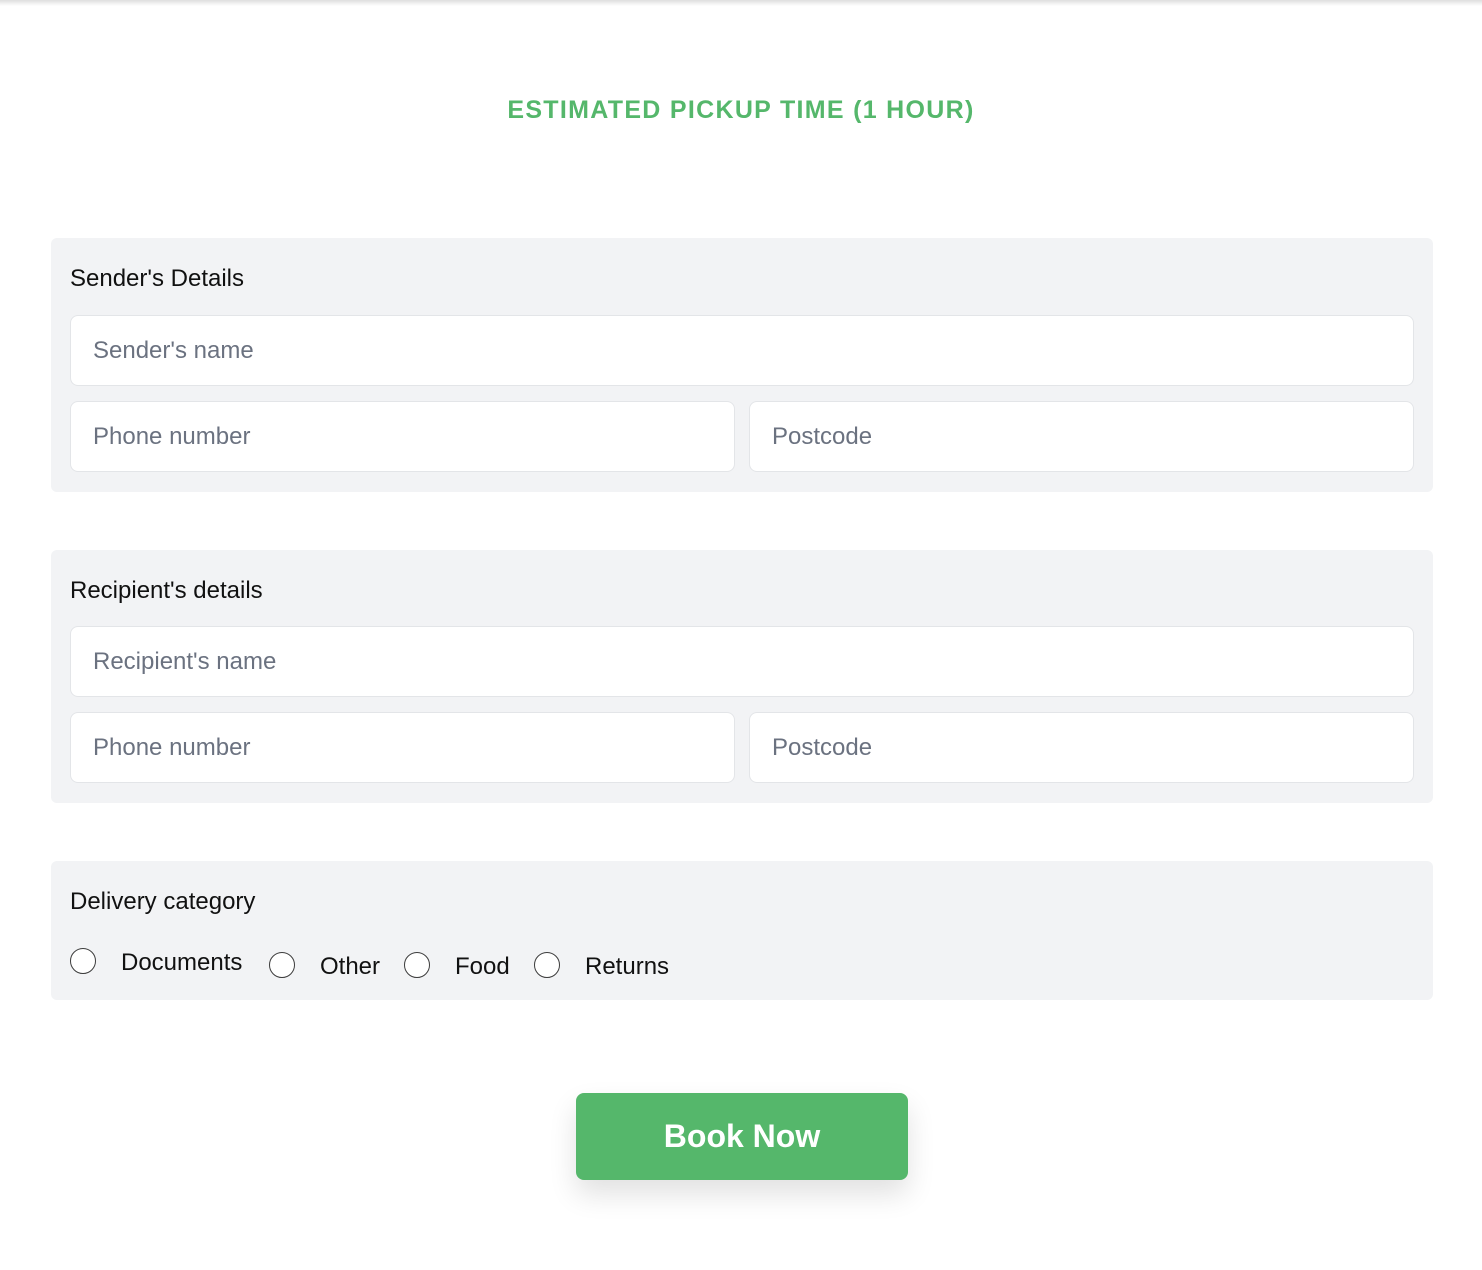 The height and width of the screenshot is (1270, 1482). I want to click on radio-label-returns: Returns, so click(627, 966).